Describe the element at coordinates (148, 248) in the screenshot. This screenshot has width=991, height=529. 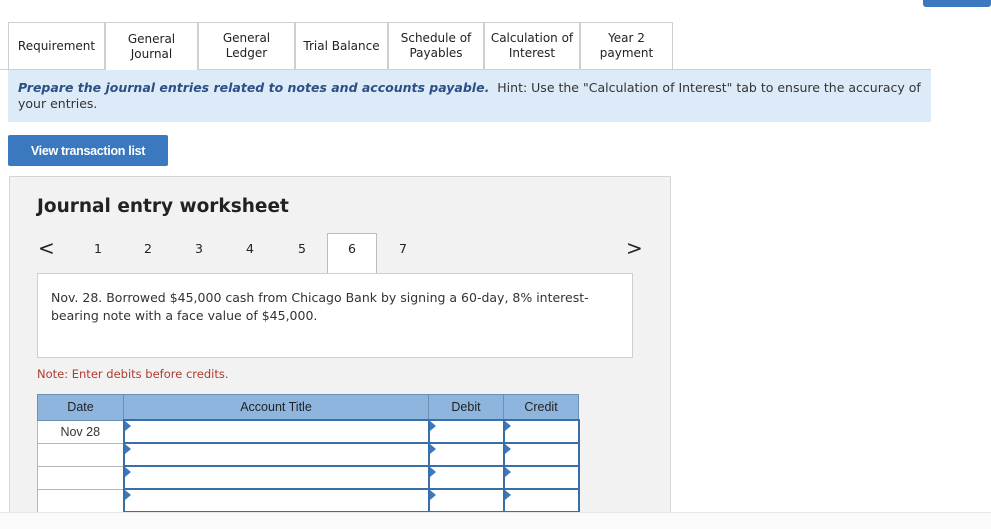
I see `page-2: 2` at that location.